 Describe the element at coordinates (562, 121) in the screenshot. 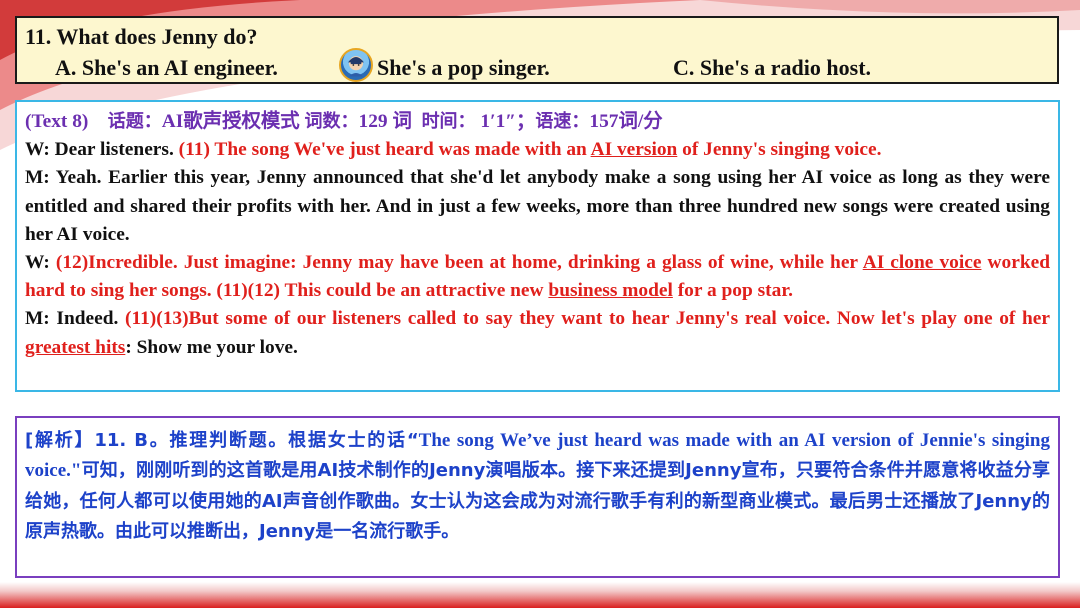

I see `speed-label: 语速：` at that location.